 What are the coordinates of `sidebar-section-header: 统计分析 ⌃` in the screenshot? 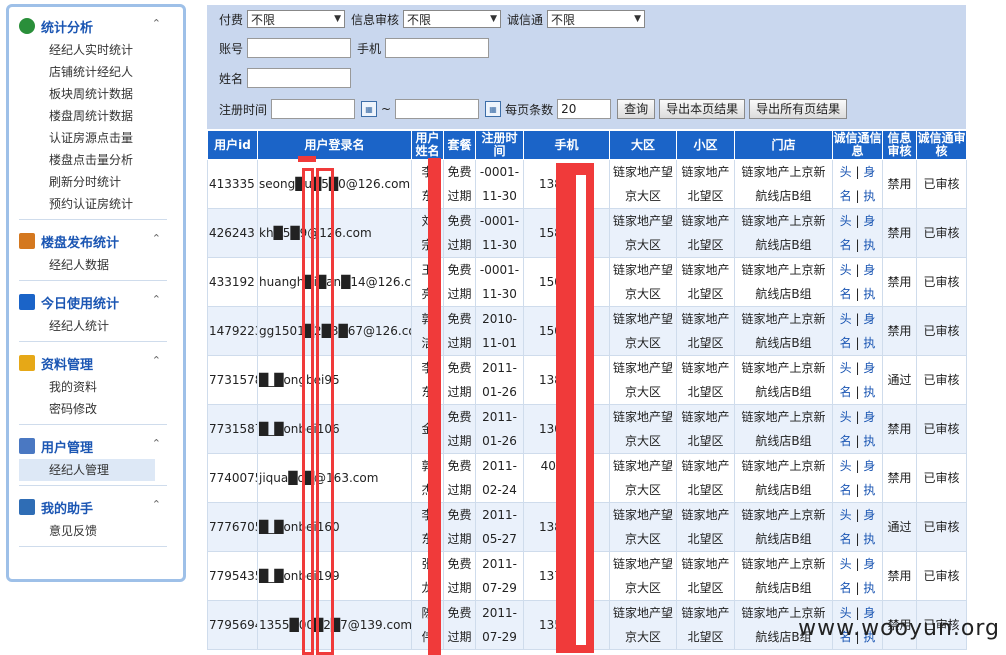 It's located at (97, 26).